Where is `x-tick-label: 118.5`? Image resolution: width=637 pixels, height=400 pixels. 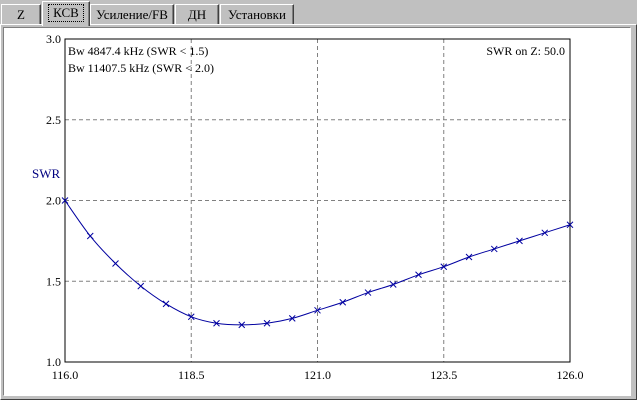 x-tick-label: 118.5 is located at coordinates (191, 375).